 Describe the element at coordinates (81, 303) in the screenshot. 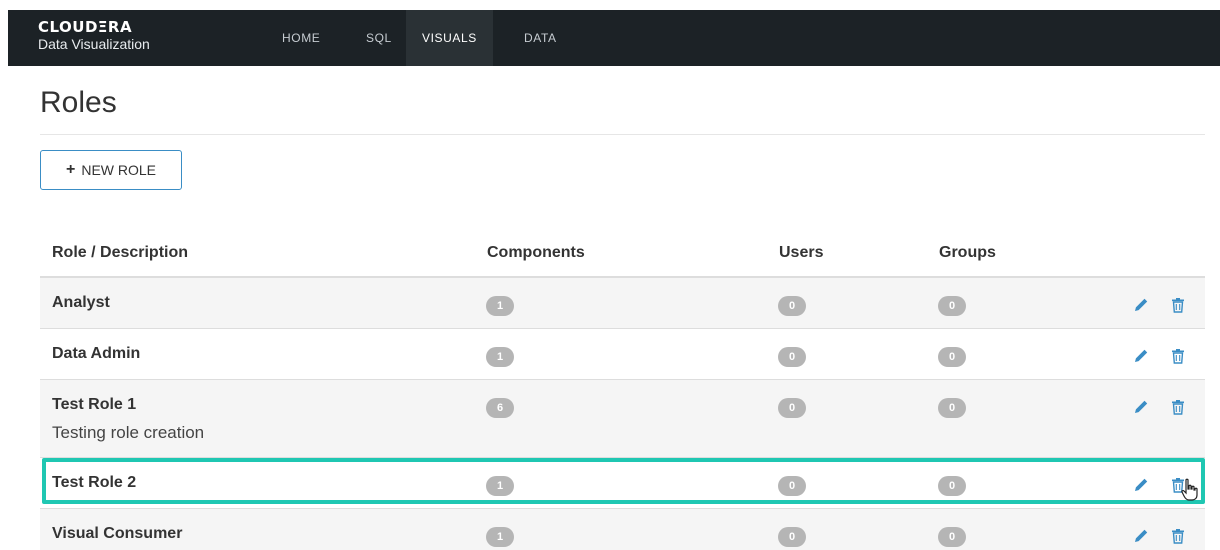

I see `role-name: Analyst` at that location.